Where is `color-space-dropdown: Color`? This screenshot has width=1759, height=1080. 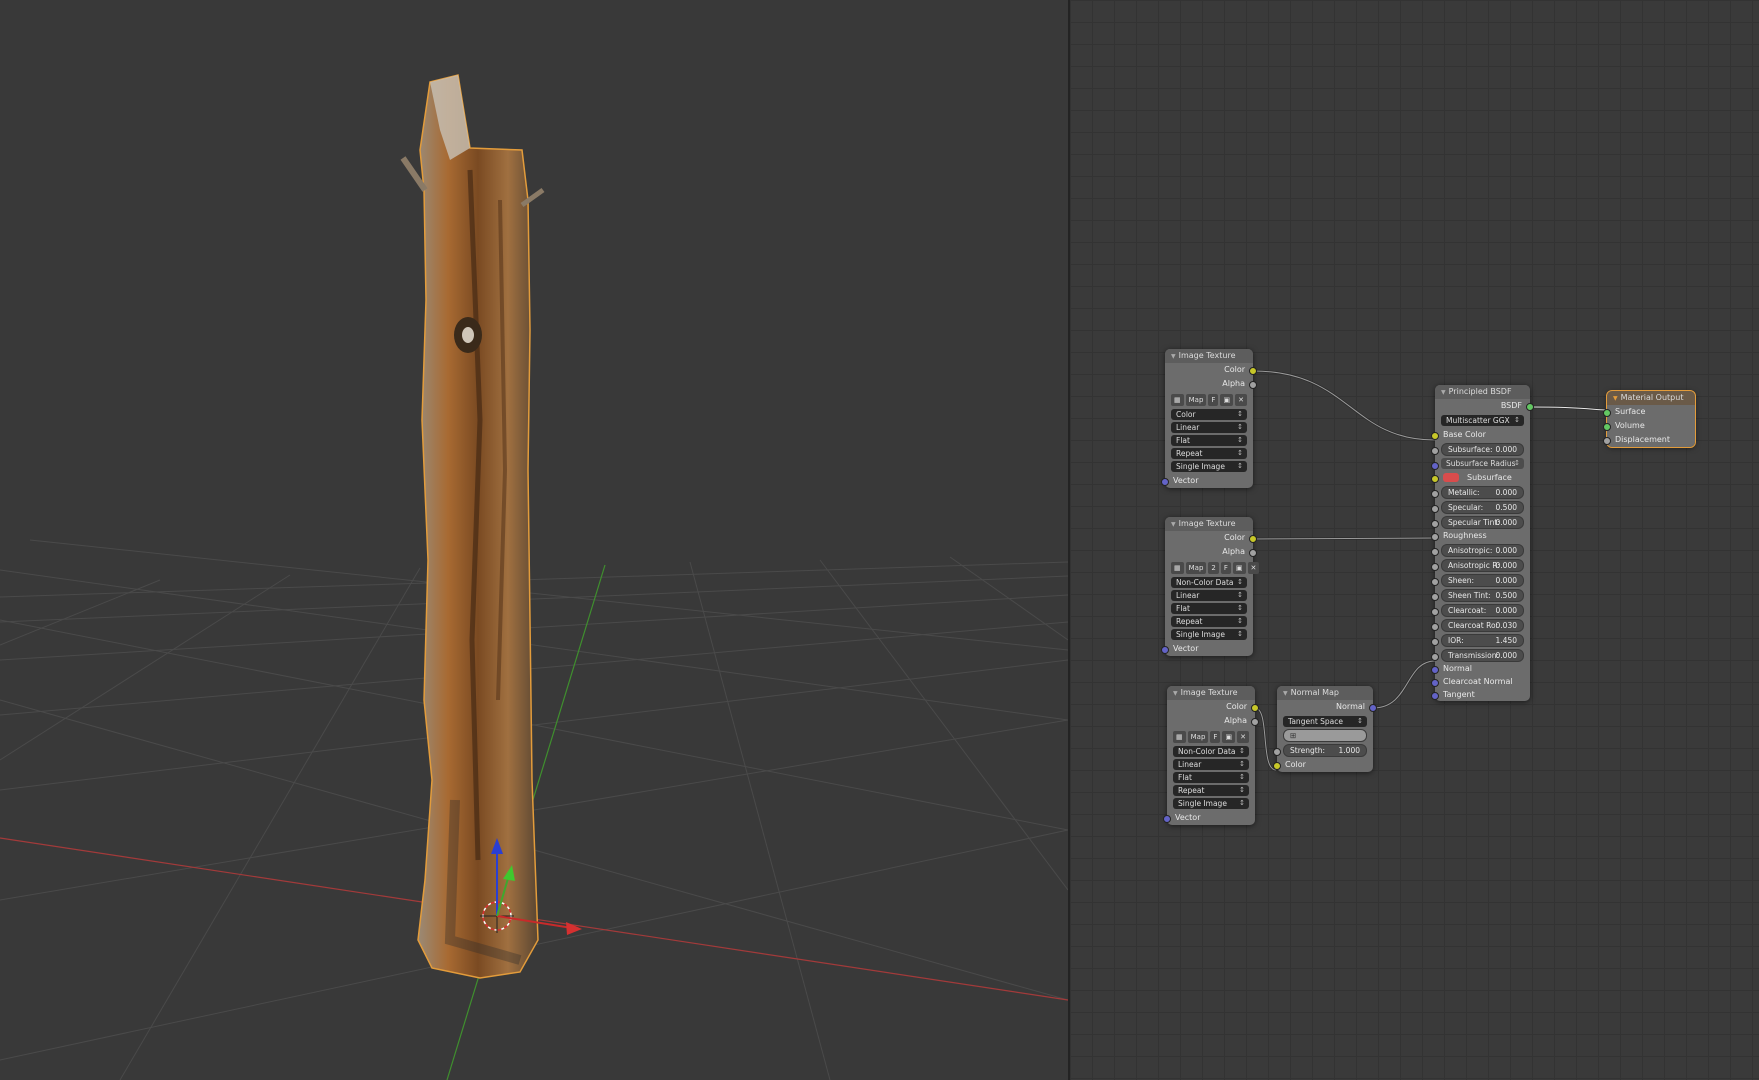
color-space-dropdown: Color is located at coordinates (1209, 414).